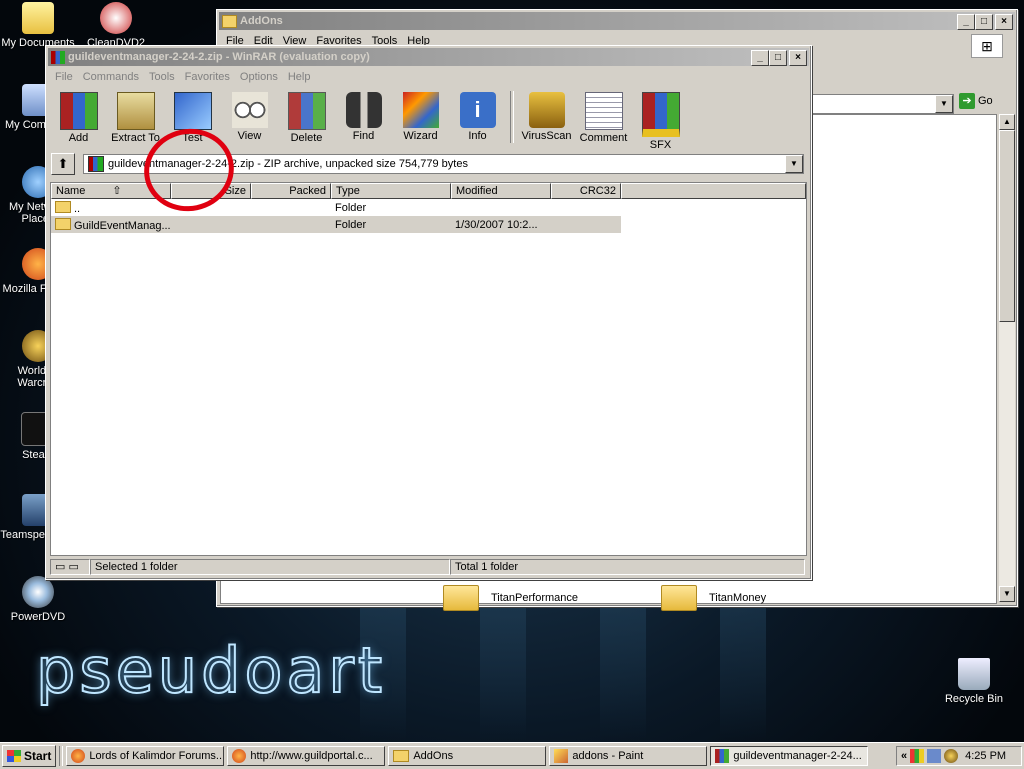 The height and width of the screenshot is (769, 1024). I want to click on up-folder-button: ⬆, so click(63, 164).